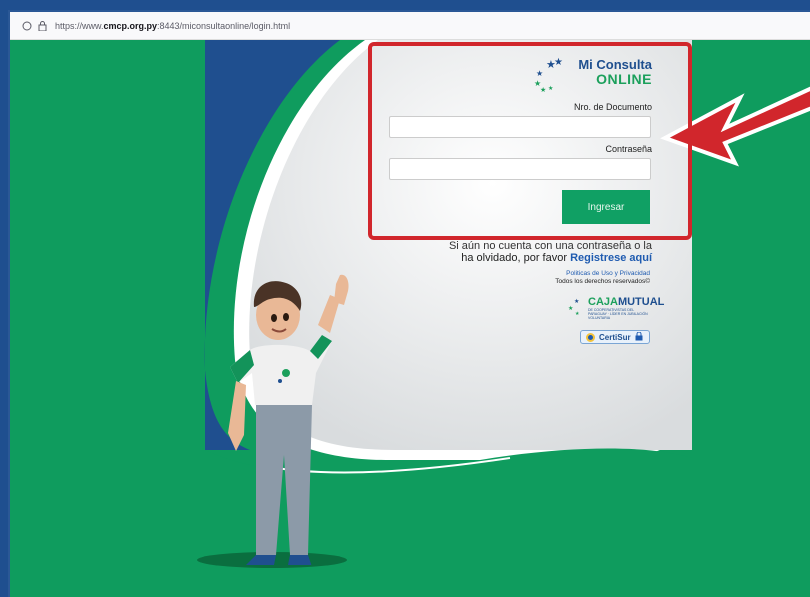  What do you see at coordinates (550, 246) in the screenshot?
I see `help-line1: Si aún no cuenta con una contraseña o la` at bounding box center [550, 246].